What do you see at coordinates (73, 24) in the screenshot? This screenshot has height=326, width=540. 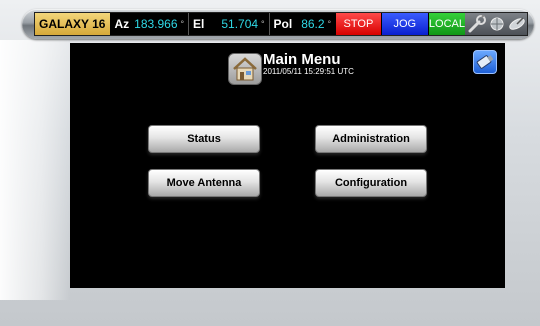 I see `satellite-name: GALAXY 16` at bounding box center [73, 24].